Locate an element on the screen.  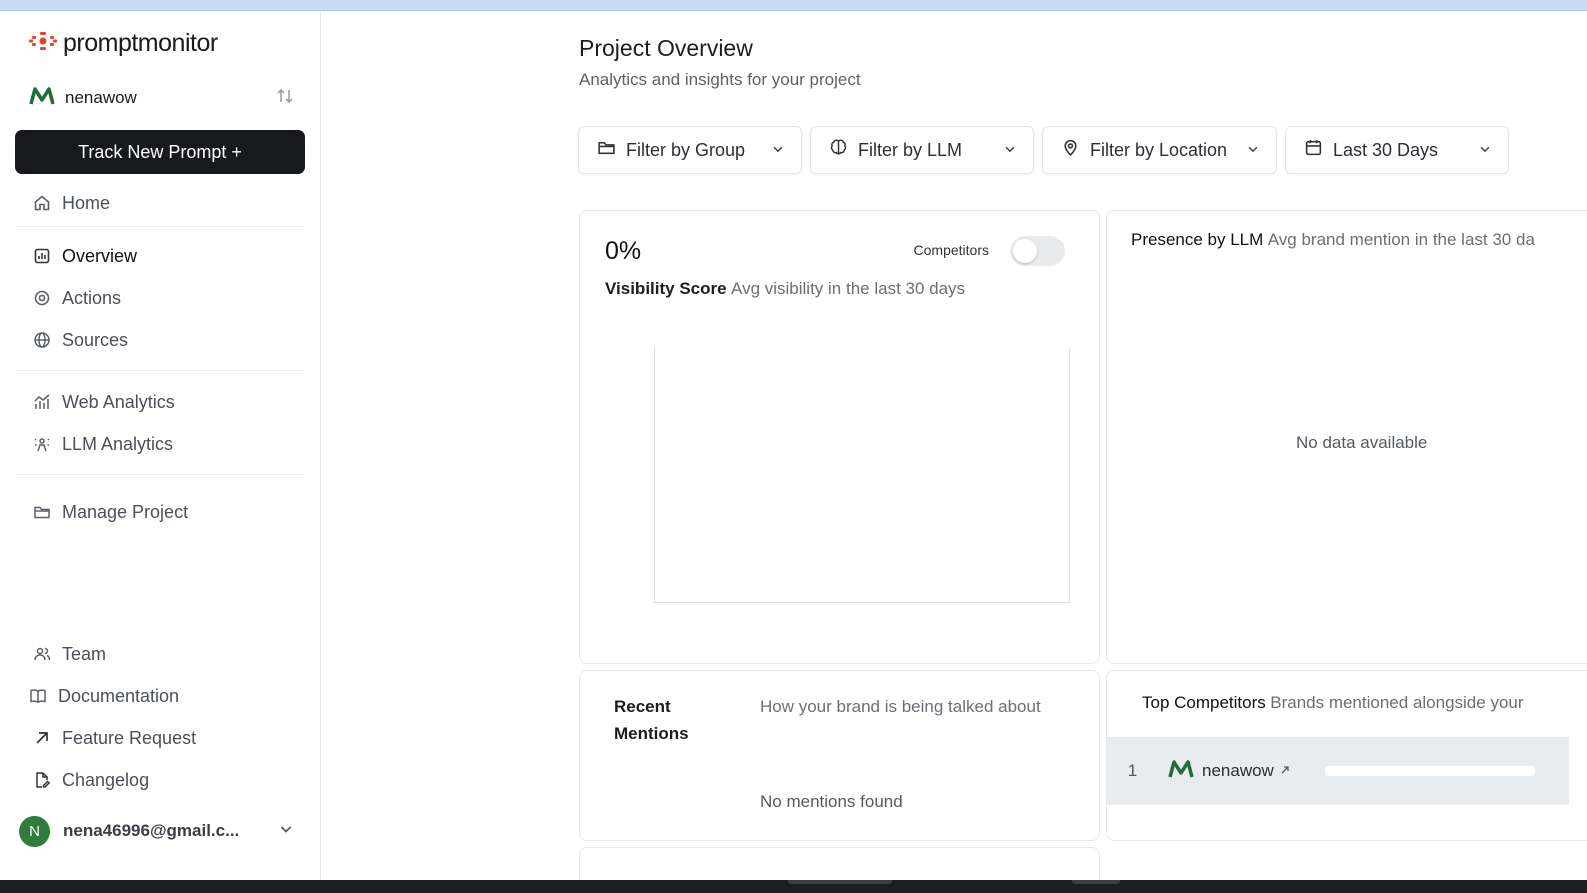
card-title: Presence by LLM is located at coordinates (1197, 239).